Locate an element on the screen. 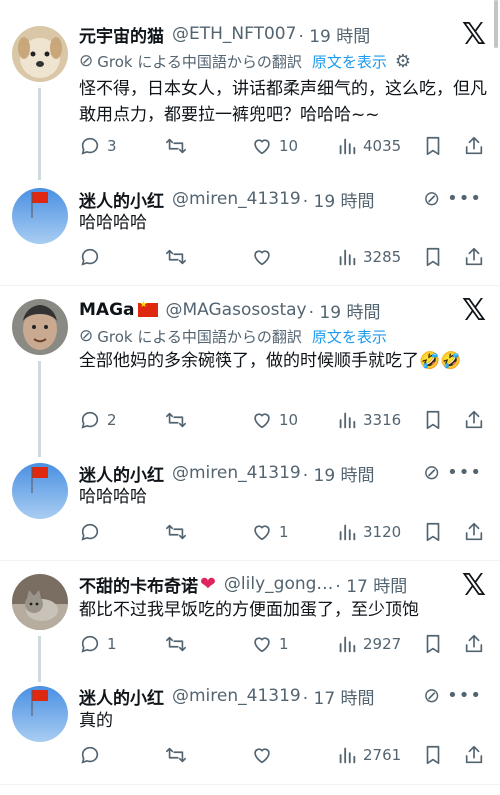  display-name: MAGa is located at coordinates (107, 310).